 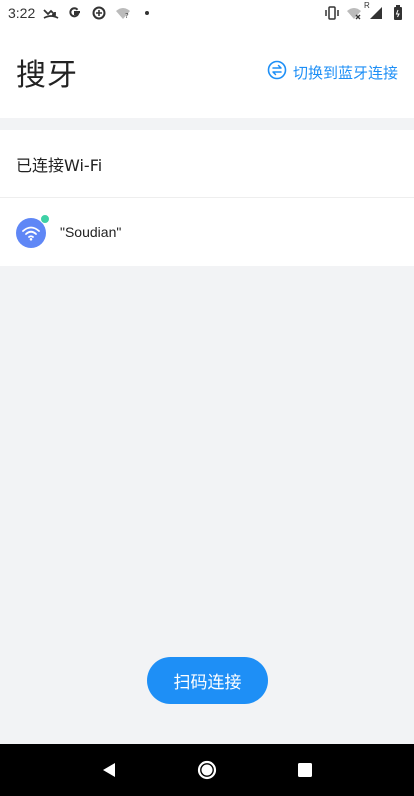 I want to click on wifi-avatar, so click(x=33, y=231).